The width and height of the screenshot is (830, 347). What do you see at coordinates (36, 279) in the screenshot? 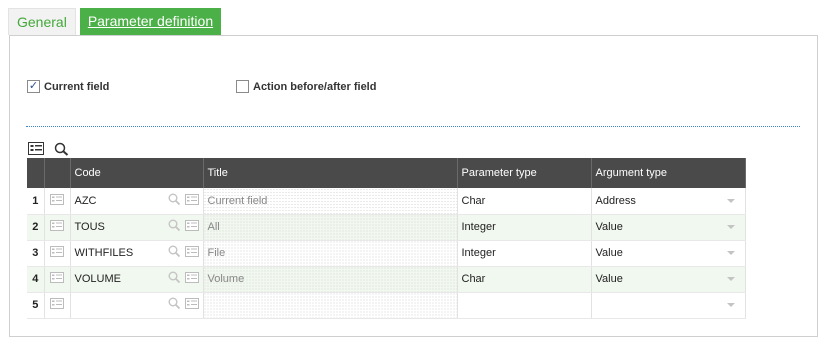
I see `row-number: 4` at bounding box center [36, 279].